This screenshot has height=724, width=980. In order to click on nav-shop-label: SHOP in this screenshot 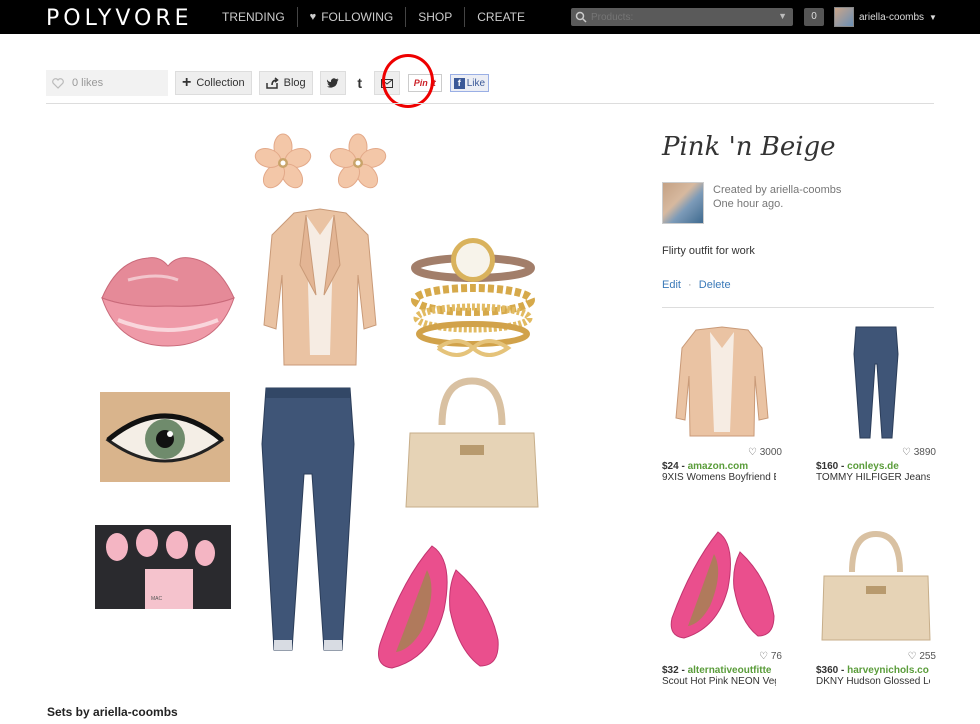, I will do `click(435, 17)`.